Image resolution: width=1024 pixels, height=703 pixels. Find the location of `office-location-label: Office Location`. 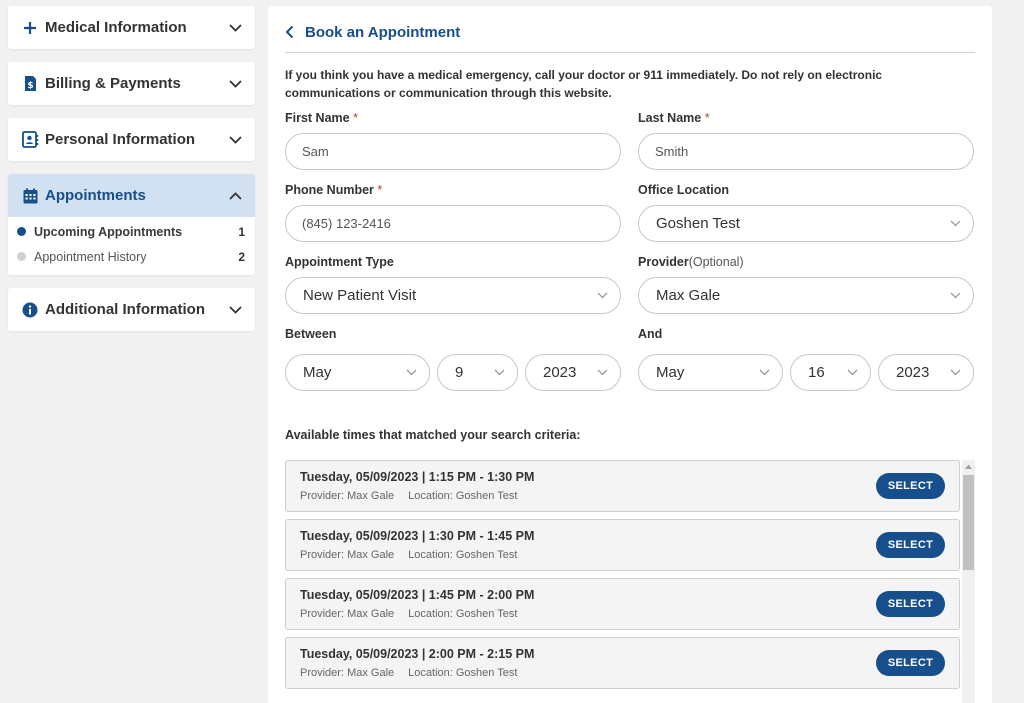

office-location-label: Office Location is located at coordinates (683, 190).